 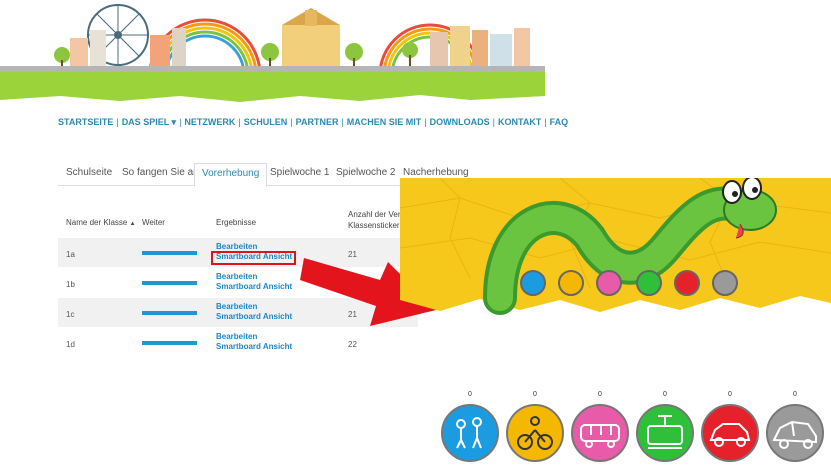 I want to click on class-name: 1b, so click(x=70, y=284).